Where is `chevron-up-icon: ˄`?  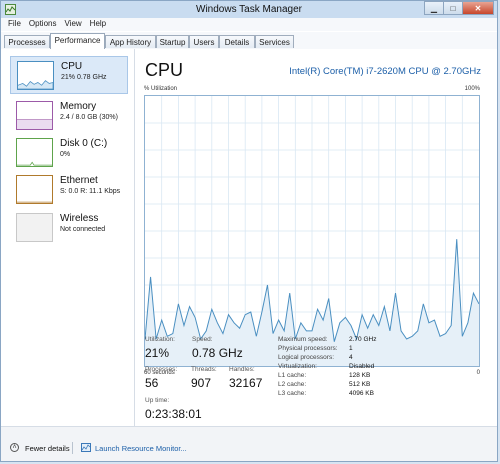
chevron-up-icon: ˄ is located at coordinates (14, 447).